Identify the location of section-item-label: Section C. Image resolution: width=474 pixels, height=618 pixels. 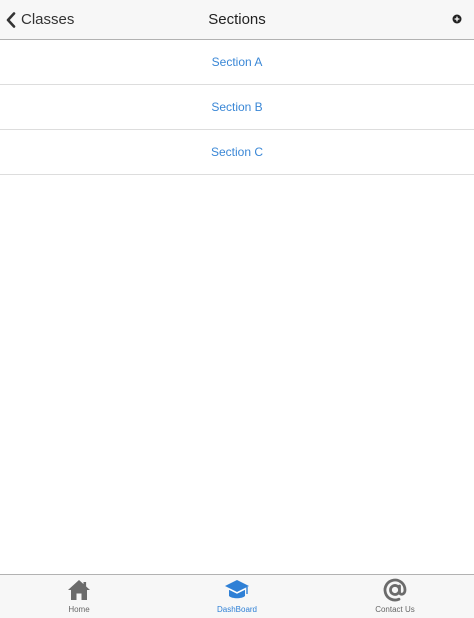
(237, 152).